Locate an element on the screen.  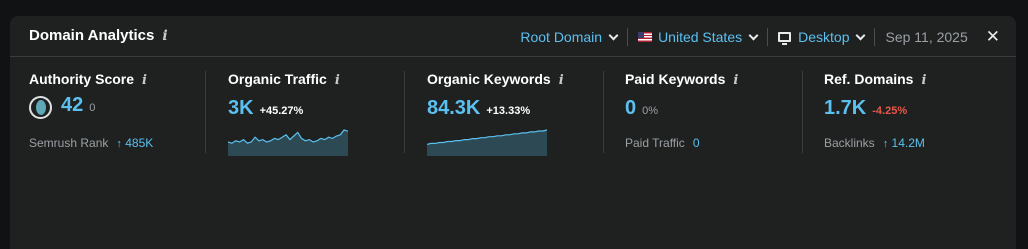
semrush-rank: Semrush Rank ↑ 485K is located at coordinates (91, 143).